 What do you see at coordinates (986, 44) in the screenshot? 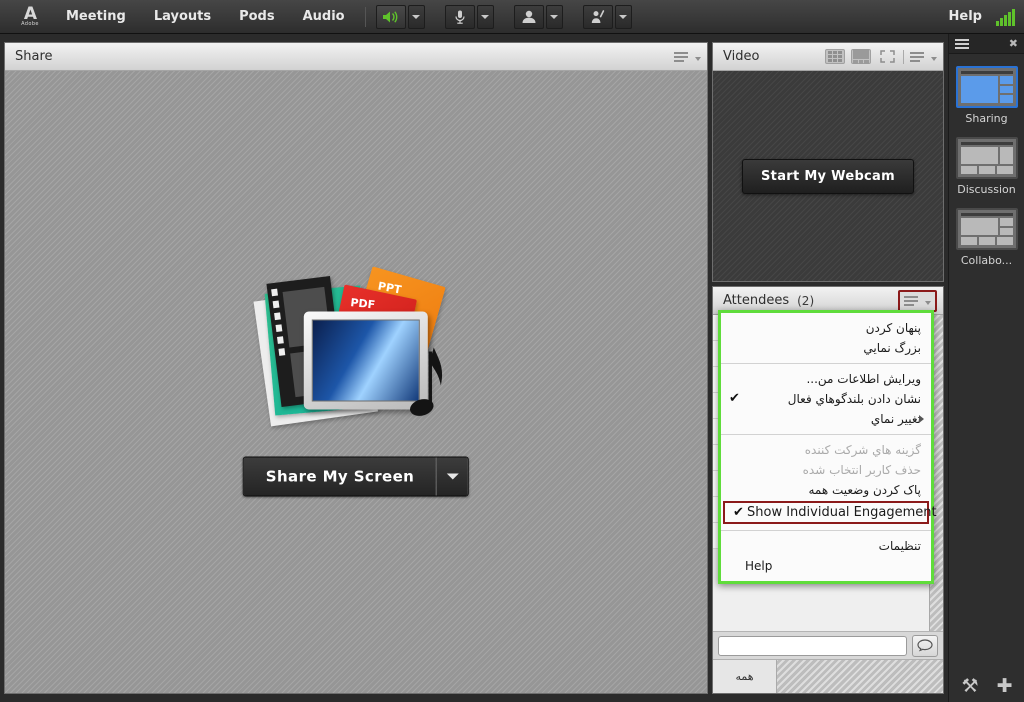
I see `sidebar-header: ✖` at bounding box center [986, 44].